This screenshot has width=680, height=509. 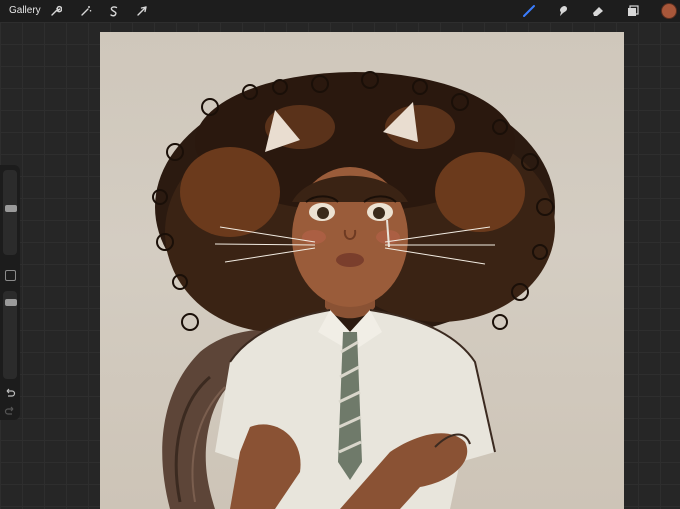 I want to click on magic-wand-icon, so click(x=86, y=11).